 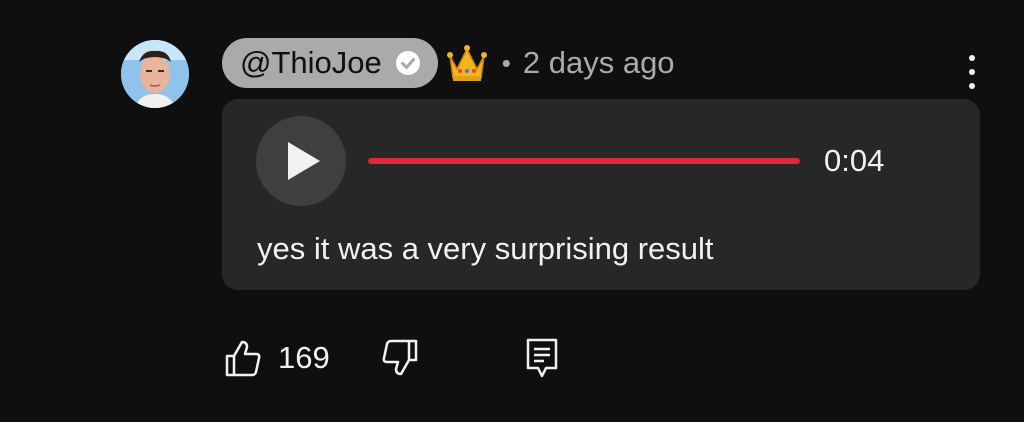 I want to click on author-name-pill: @ThioJoe, so click(x=330, y=63).